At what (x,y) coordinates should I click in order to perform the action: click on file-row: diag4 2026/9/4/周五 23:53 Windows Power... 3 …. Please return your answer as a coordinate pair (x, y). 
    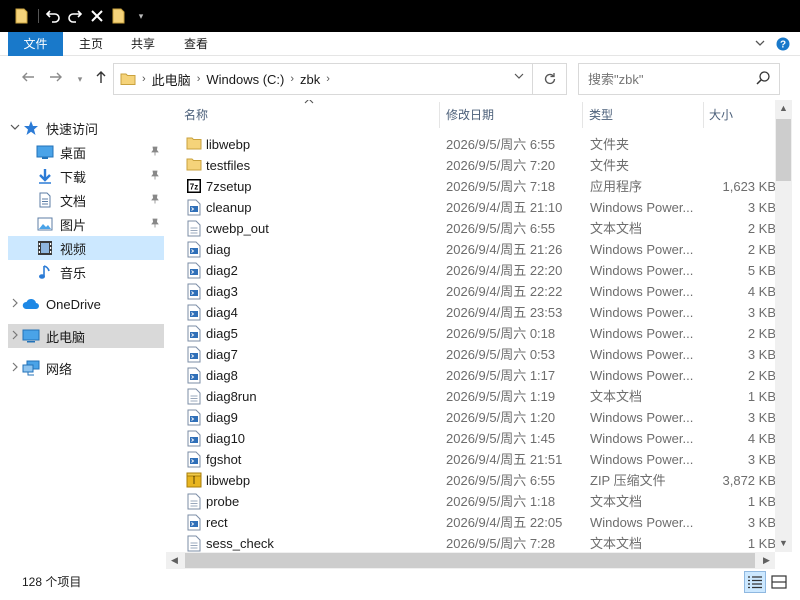
    Looking at the image, I should click on (471, 312).